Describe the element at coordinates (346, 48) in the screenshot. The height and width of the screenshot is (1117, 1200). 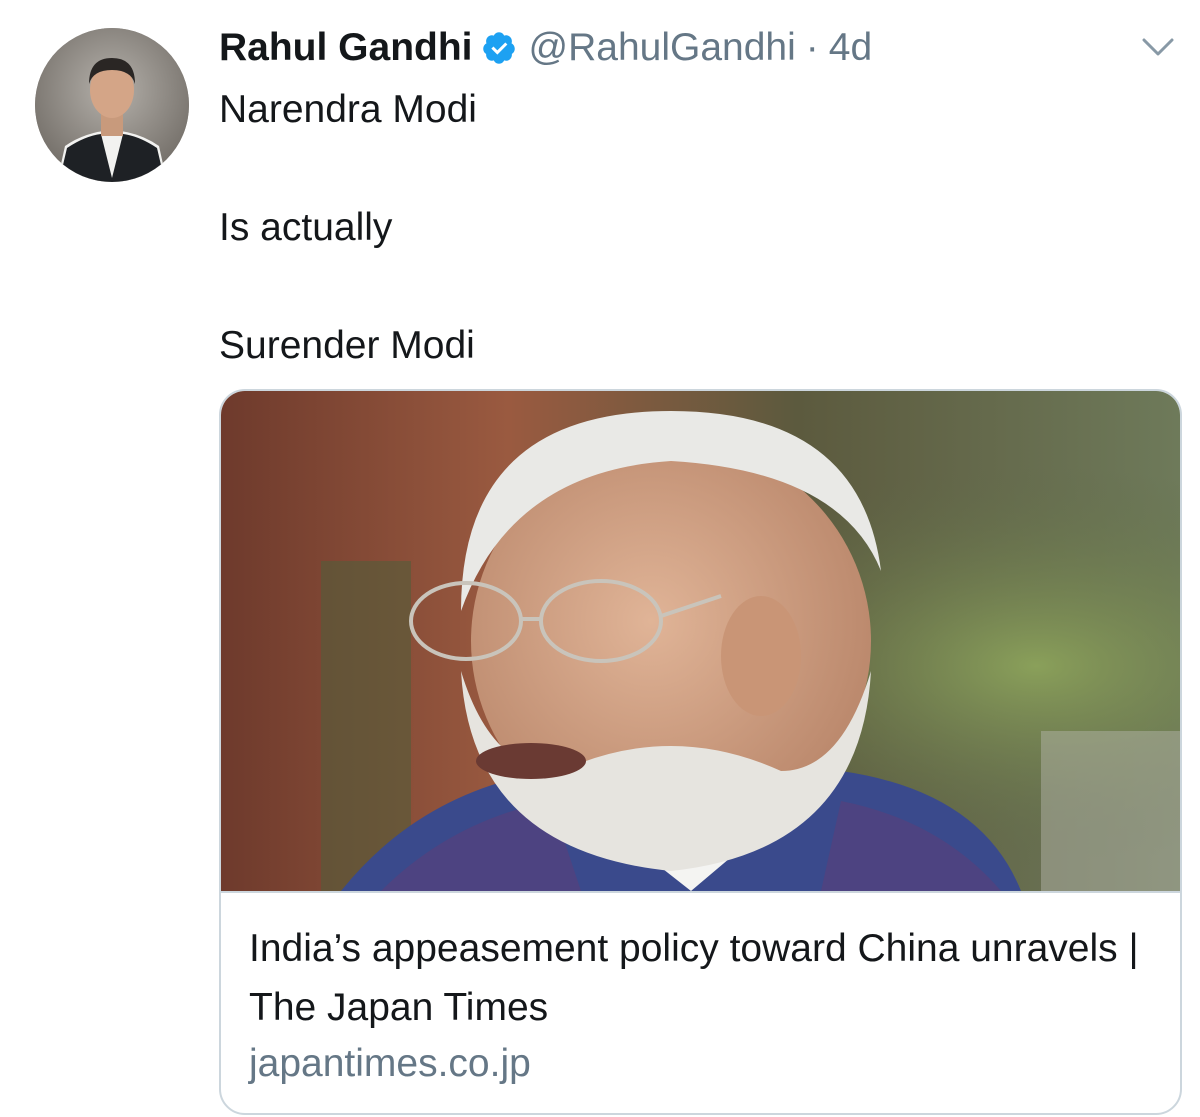
I see `author-display-name: Rahul Gandhi` at that location.